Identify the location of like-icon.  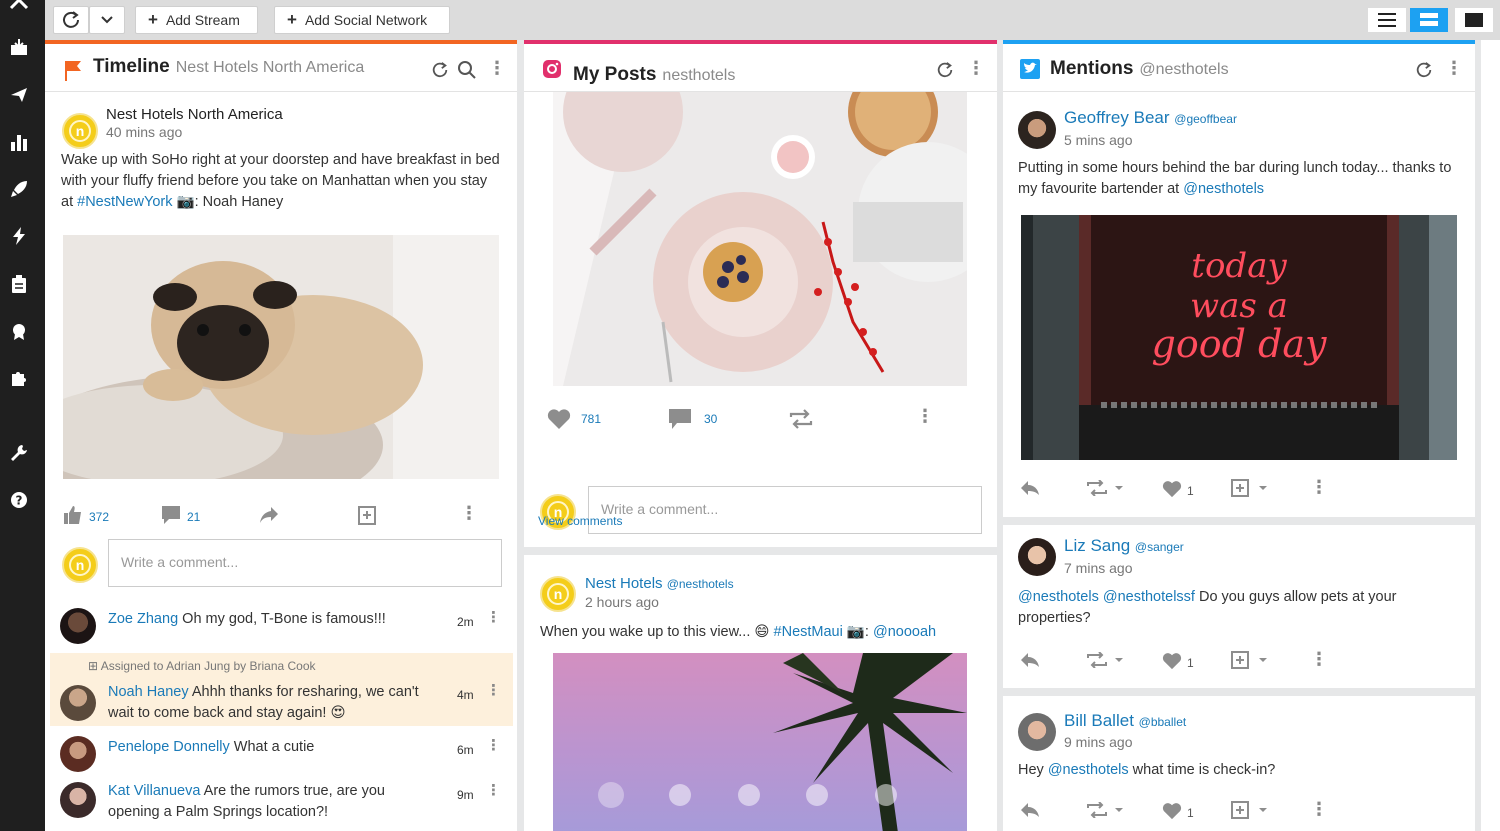
(73, 517).